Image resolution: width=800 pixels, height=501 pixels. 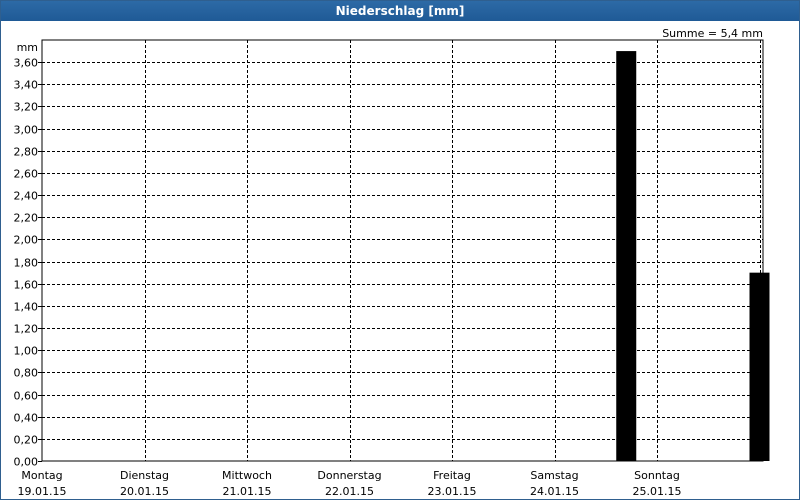 What do you see at coordinates (247, 475) in the screenshot?
I see `x-tick-day-label: Mittwoch` at bounding box center [247, 475].